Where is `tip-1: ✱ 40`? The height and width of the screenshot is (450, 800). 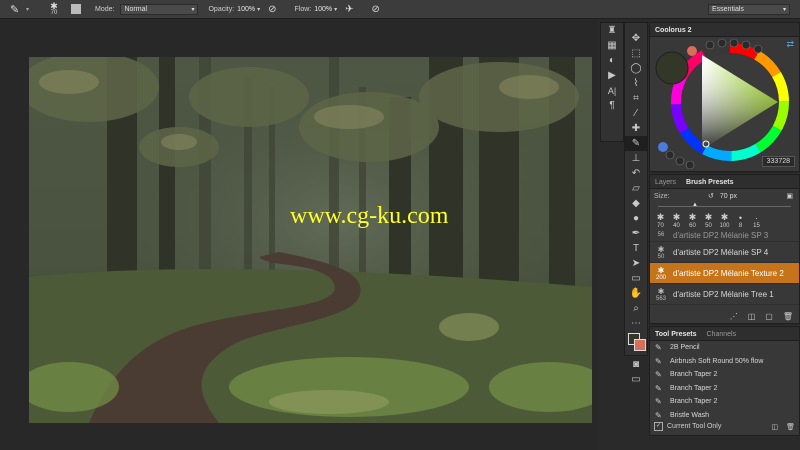 tip-1: ✱ 40 is located at coordinates (676, 220).